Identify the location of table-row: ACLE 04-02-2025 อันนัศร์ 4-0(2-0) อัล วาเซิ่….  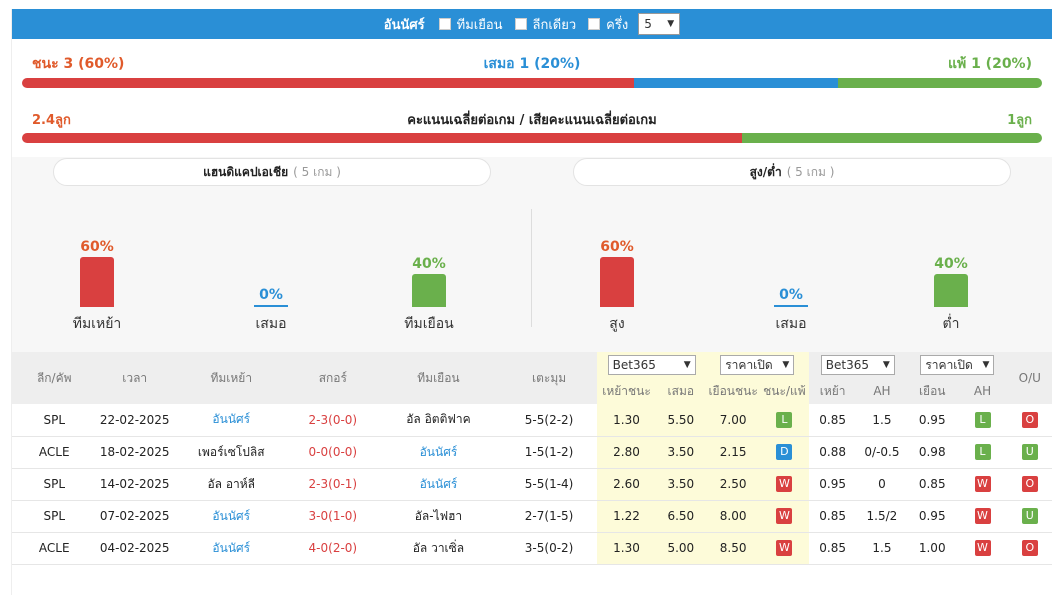
(532, 548).